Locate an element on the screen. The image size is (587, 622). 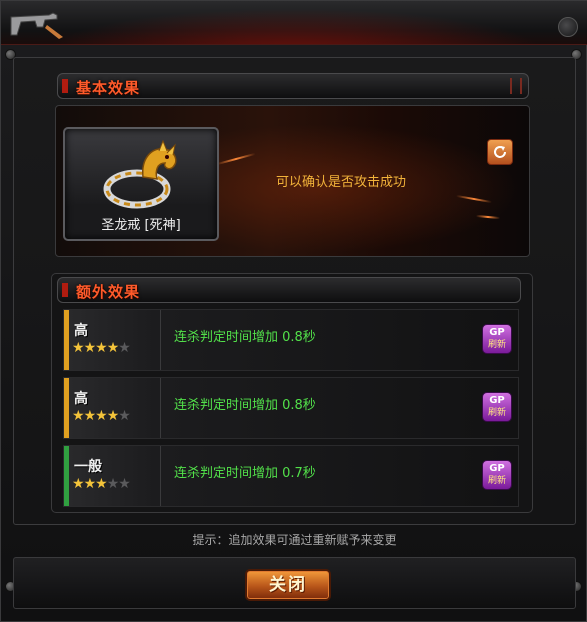
extra-effect-text: 连杀判定时间增加 0.7秒 is located at coordinates (245, 473).